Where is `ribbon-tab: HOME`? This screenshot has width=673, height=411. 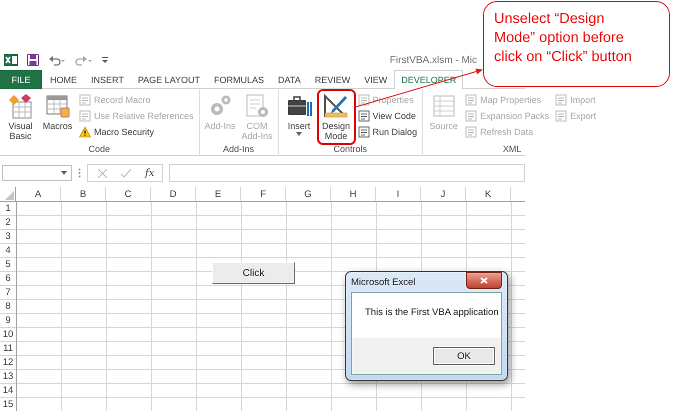 ribbon-tab: HOME is located at coordinates (63, 79).